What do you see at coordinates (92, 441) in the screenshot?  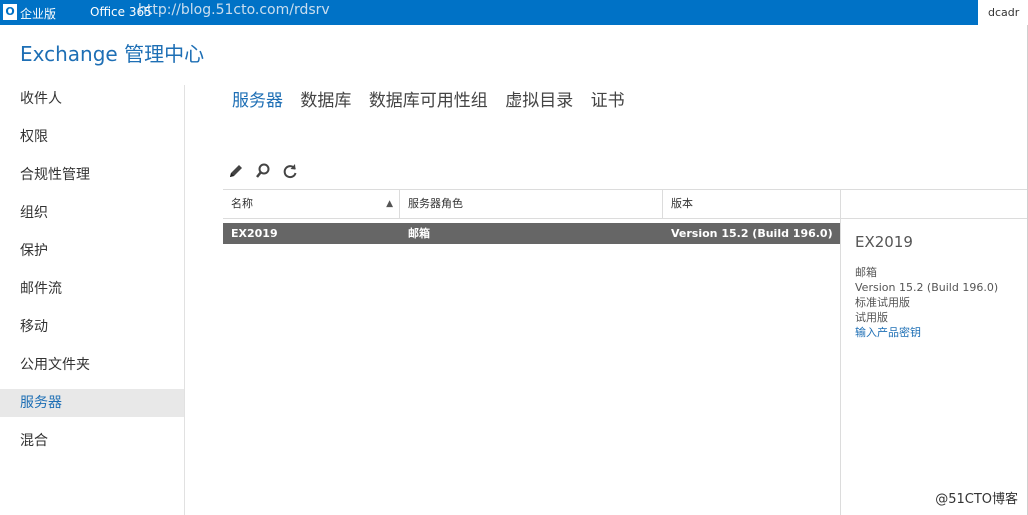 I see `sidebar-item-hybrid: 混合` at bounding box center [92, 441].